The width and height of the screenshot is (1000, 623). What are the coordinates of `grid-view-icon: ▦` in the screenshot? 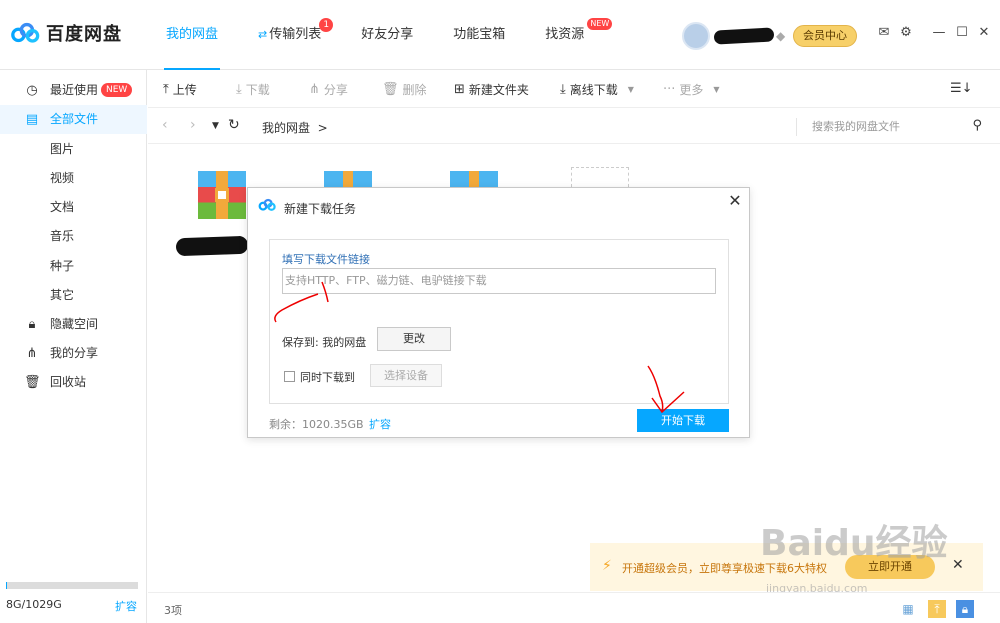 It's located at (908, 609).